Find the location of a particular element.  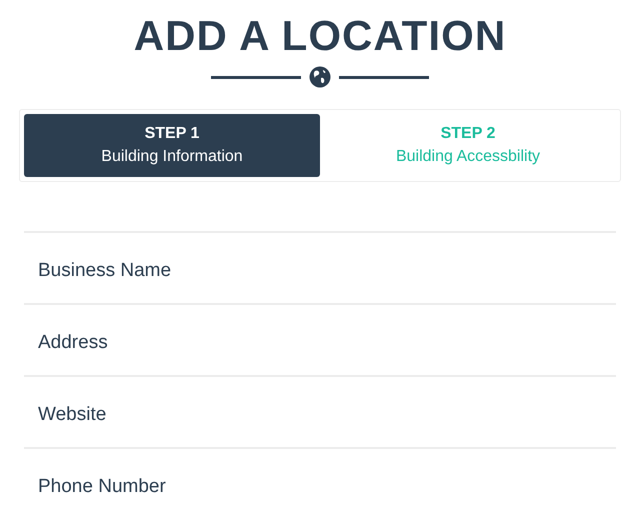

globe-icon is located at coordinates (320, 77).